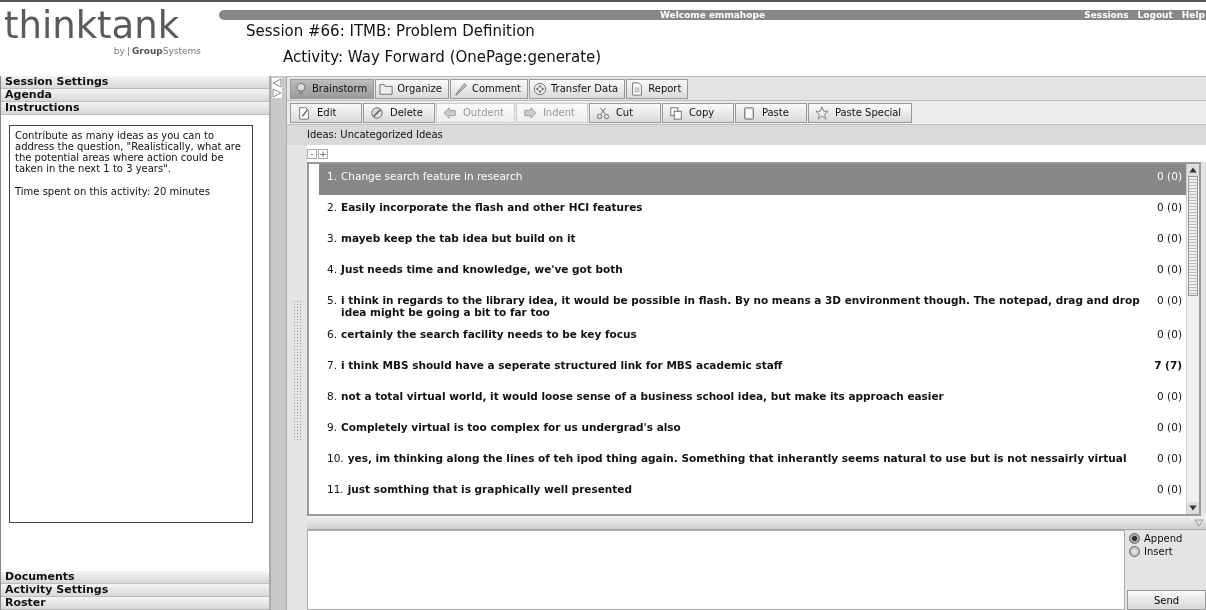 The image size is (1206, 610). I want to click on idea-row: 1. Change search feature in research 0 (0), so click(752, 179).